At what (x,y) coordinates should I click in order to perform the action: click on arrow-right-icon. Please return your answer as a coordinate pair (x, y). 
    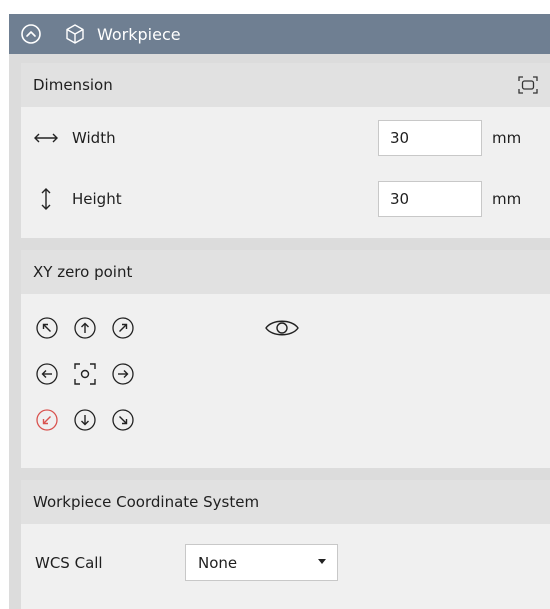
    Looking at the image, I should click on (123, 374).